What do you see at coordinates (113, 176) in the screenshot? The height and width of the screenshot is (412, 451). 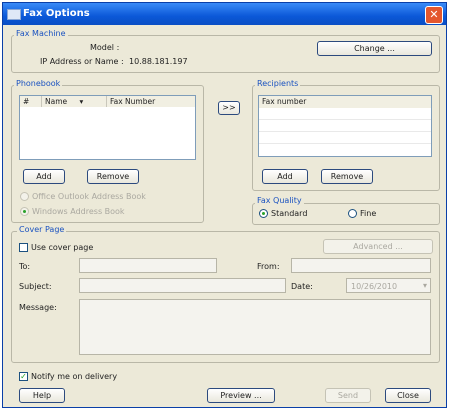 I see `phonebook-remove-button: Remove` at bounding box center [113, 176].